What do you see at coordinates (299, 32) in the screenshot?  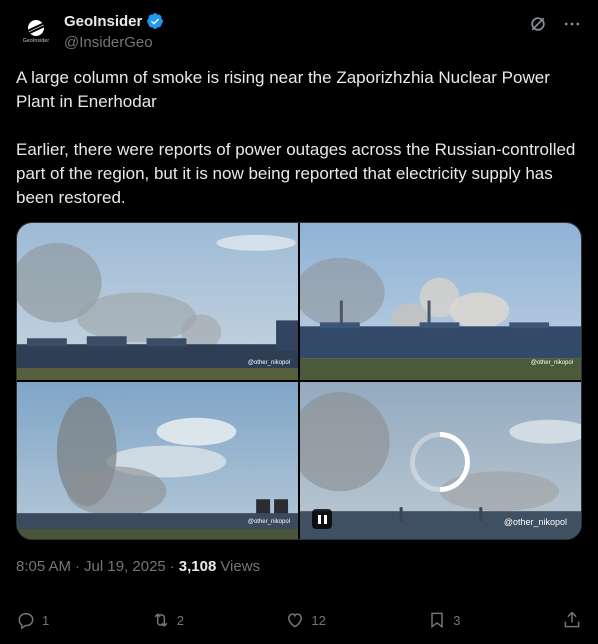 I see `tweet-header: GeoInsider GeoInsider @InsiderGeo` at bounding box center [299, 32].